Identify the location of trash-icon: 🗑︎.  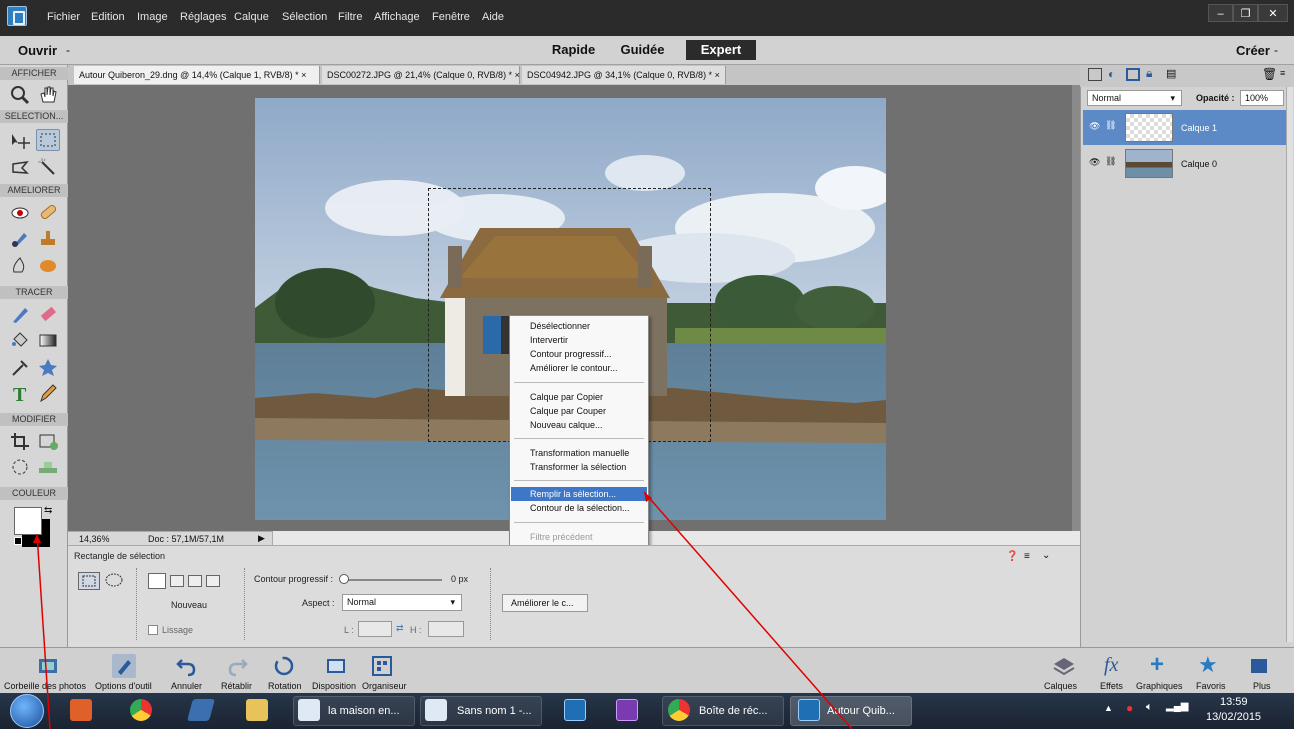
(1269, 74).